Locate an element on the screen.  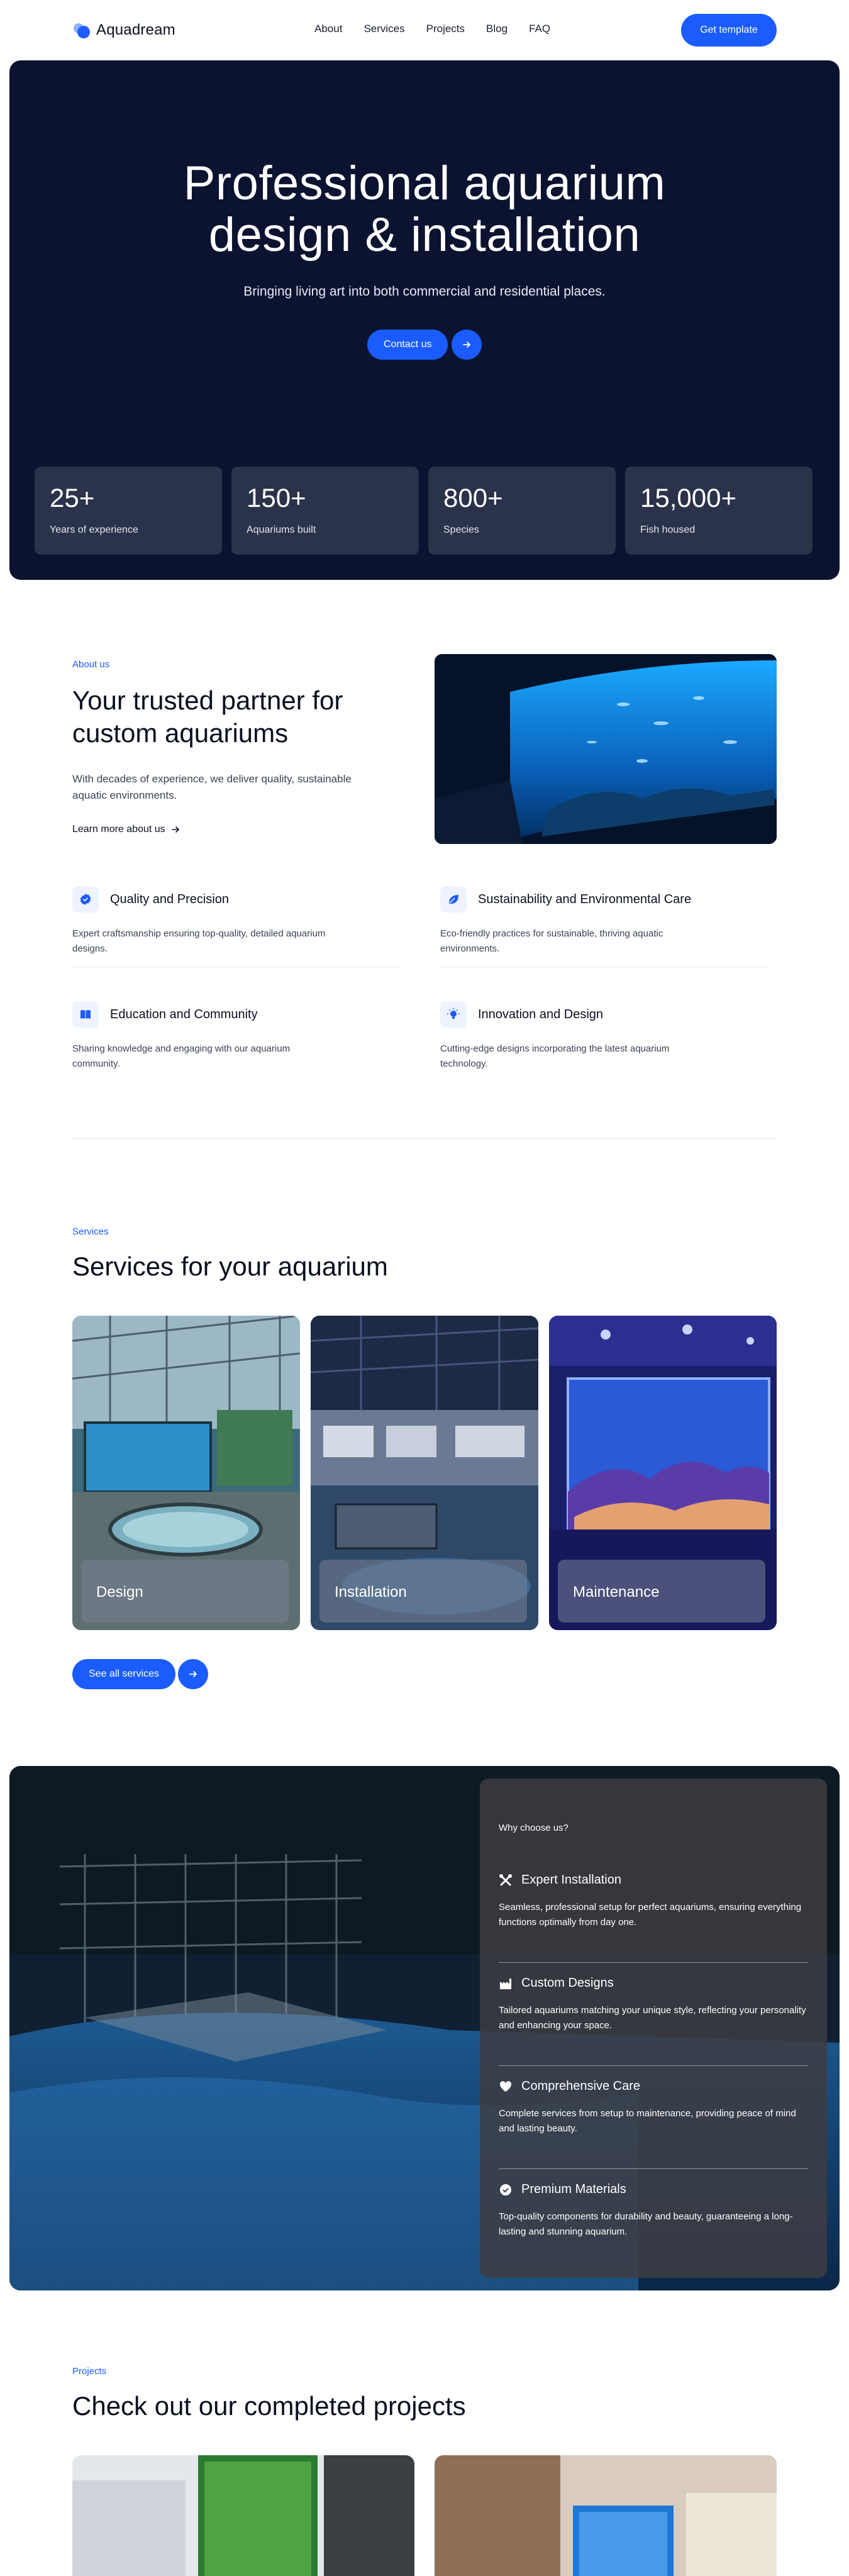
stat-card: 150+ Aquariums built is located at coordinates (325, 511).